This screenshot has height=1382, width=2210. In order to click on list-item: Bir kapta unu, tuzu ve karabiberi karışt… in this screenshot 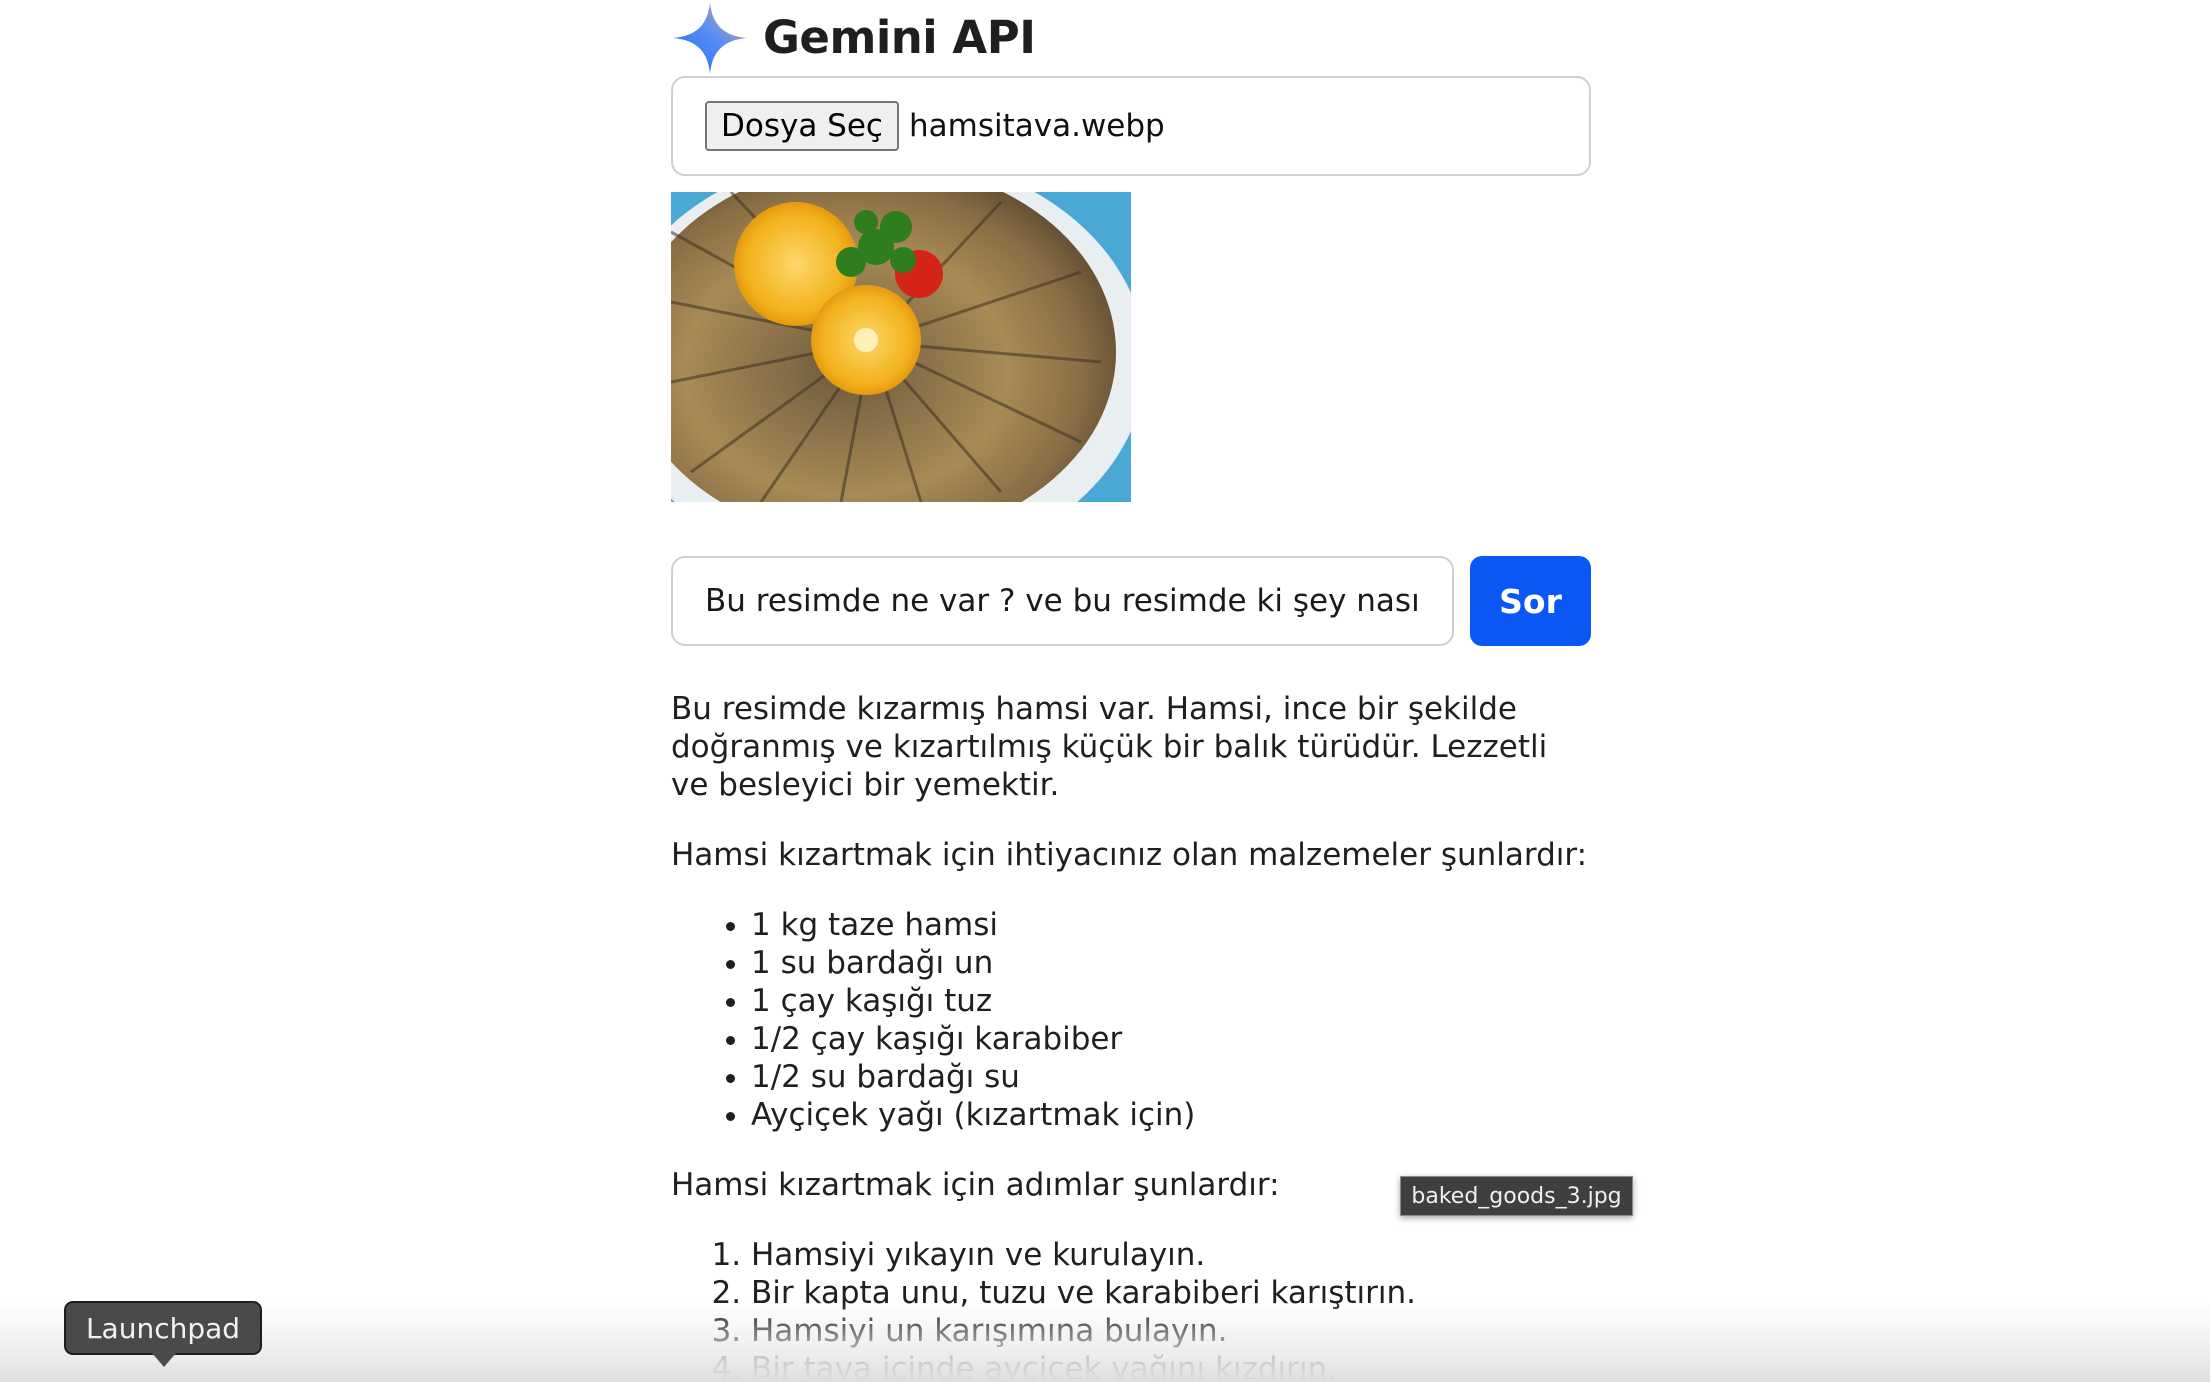, I will do `click(1171, 1293)`.